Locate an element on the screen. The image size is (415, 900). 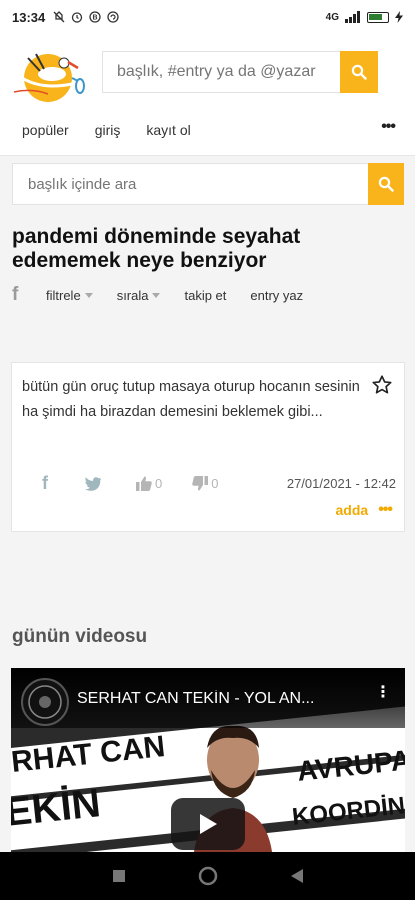
filter-dropdown: filtrele is located at coordinates (69, 295).